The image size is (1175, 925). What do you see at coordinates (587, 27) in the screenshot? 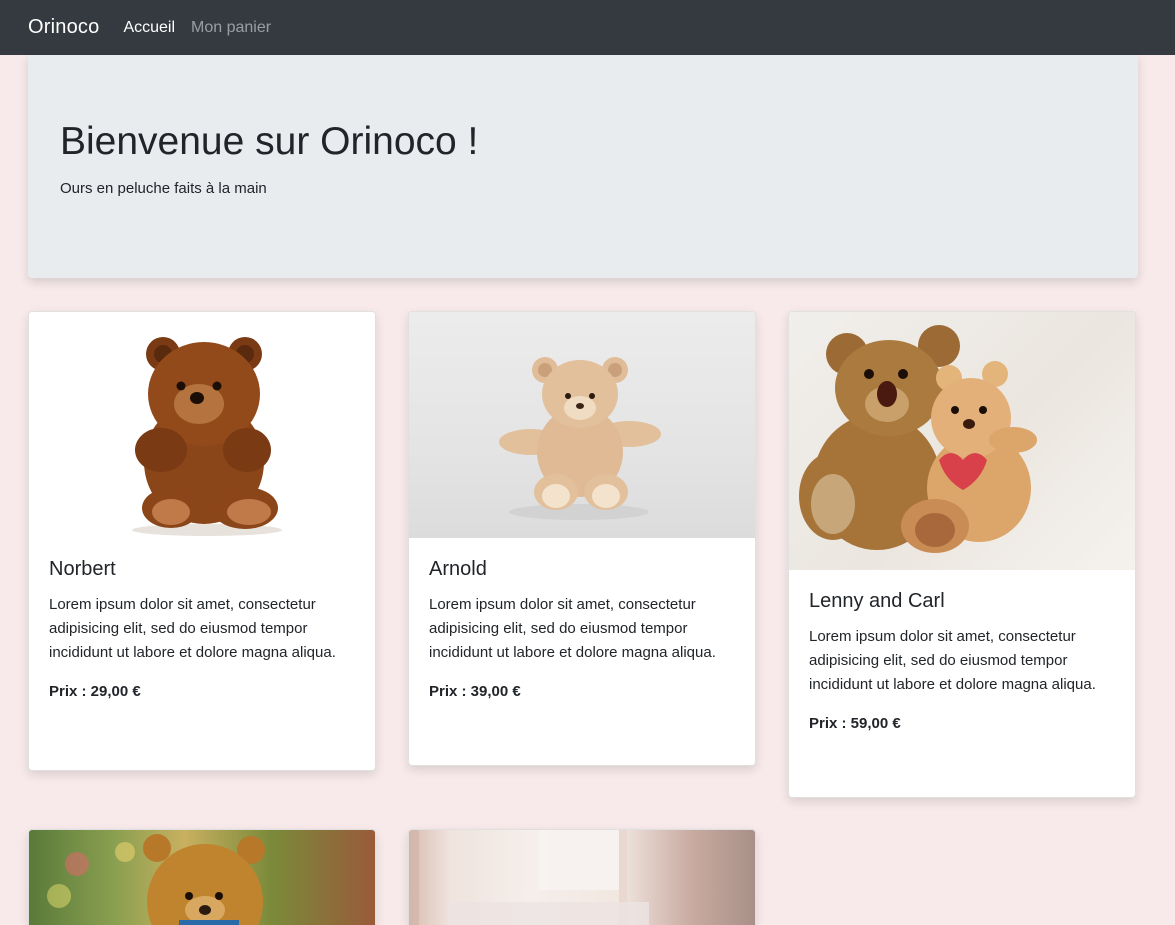
I see `navbar: Orinoco Accueil Mon panier` at bounding box center [587, 27].